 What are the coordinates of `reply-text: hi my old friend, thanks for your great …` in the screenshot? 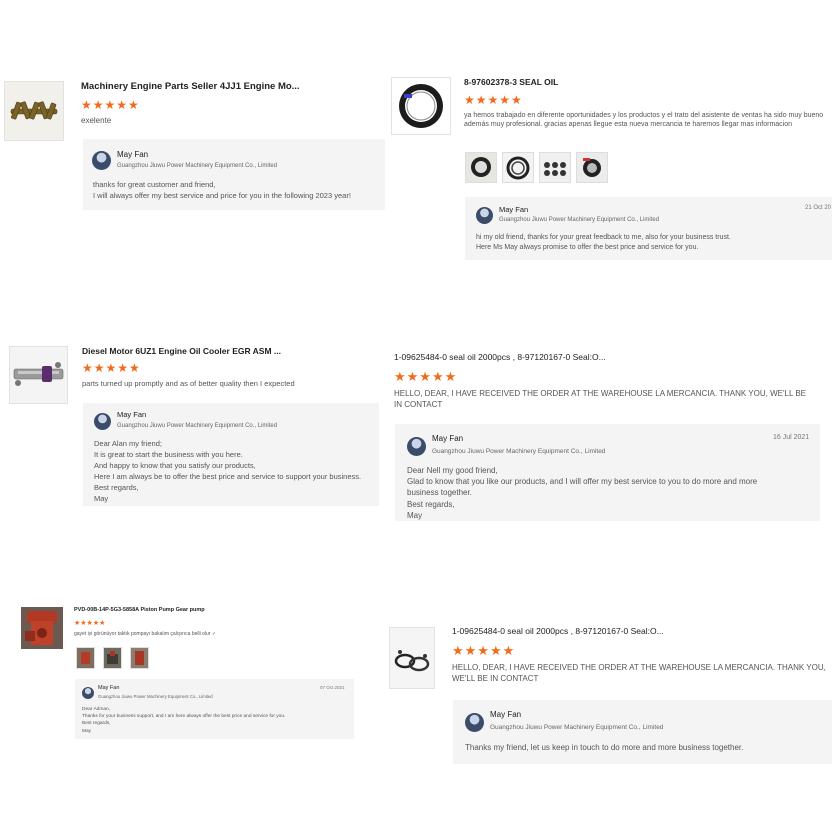 It's located at (603, 242).